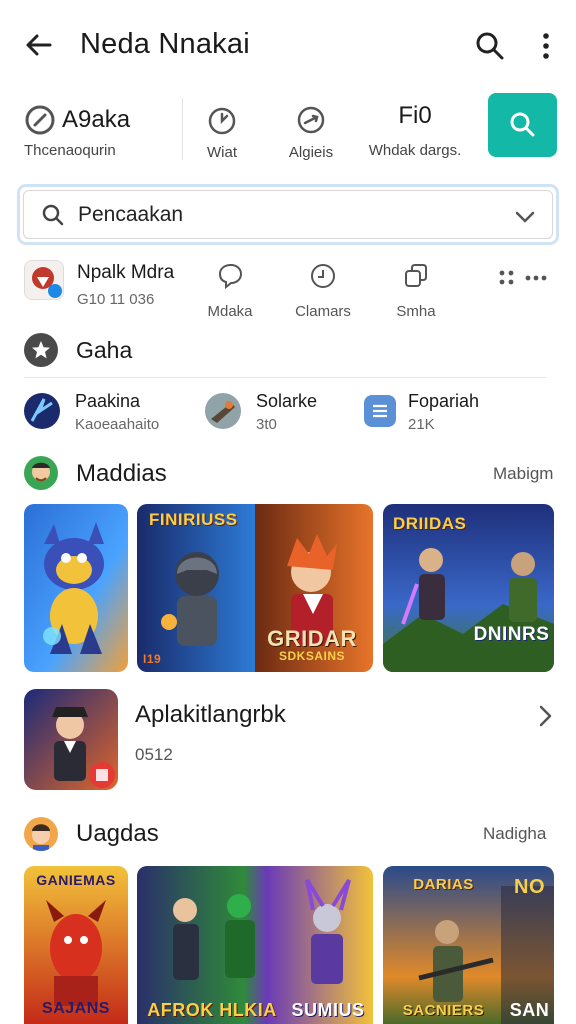 This screenshot has width=576, height=1024. I want to click on chevron-right-icon, so click(546, 716).